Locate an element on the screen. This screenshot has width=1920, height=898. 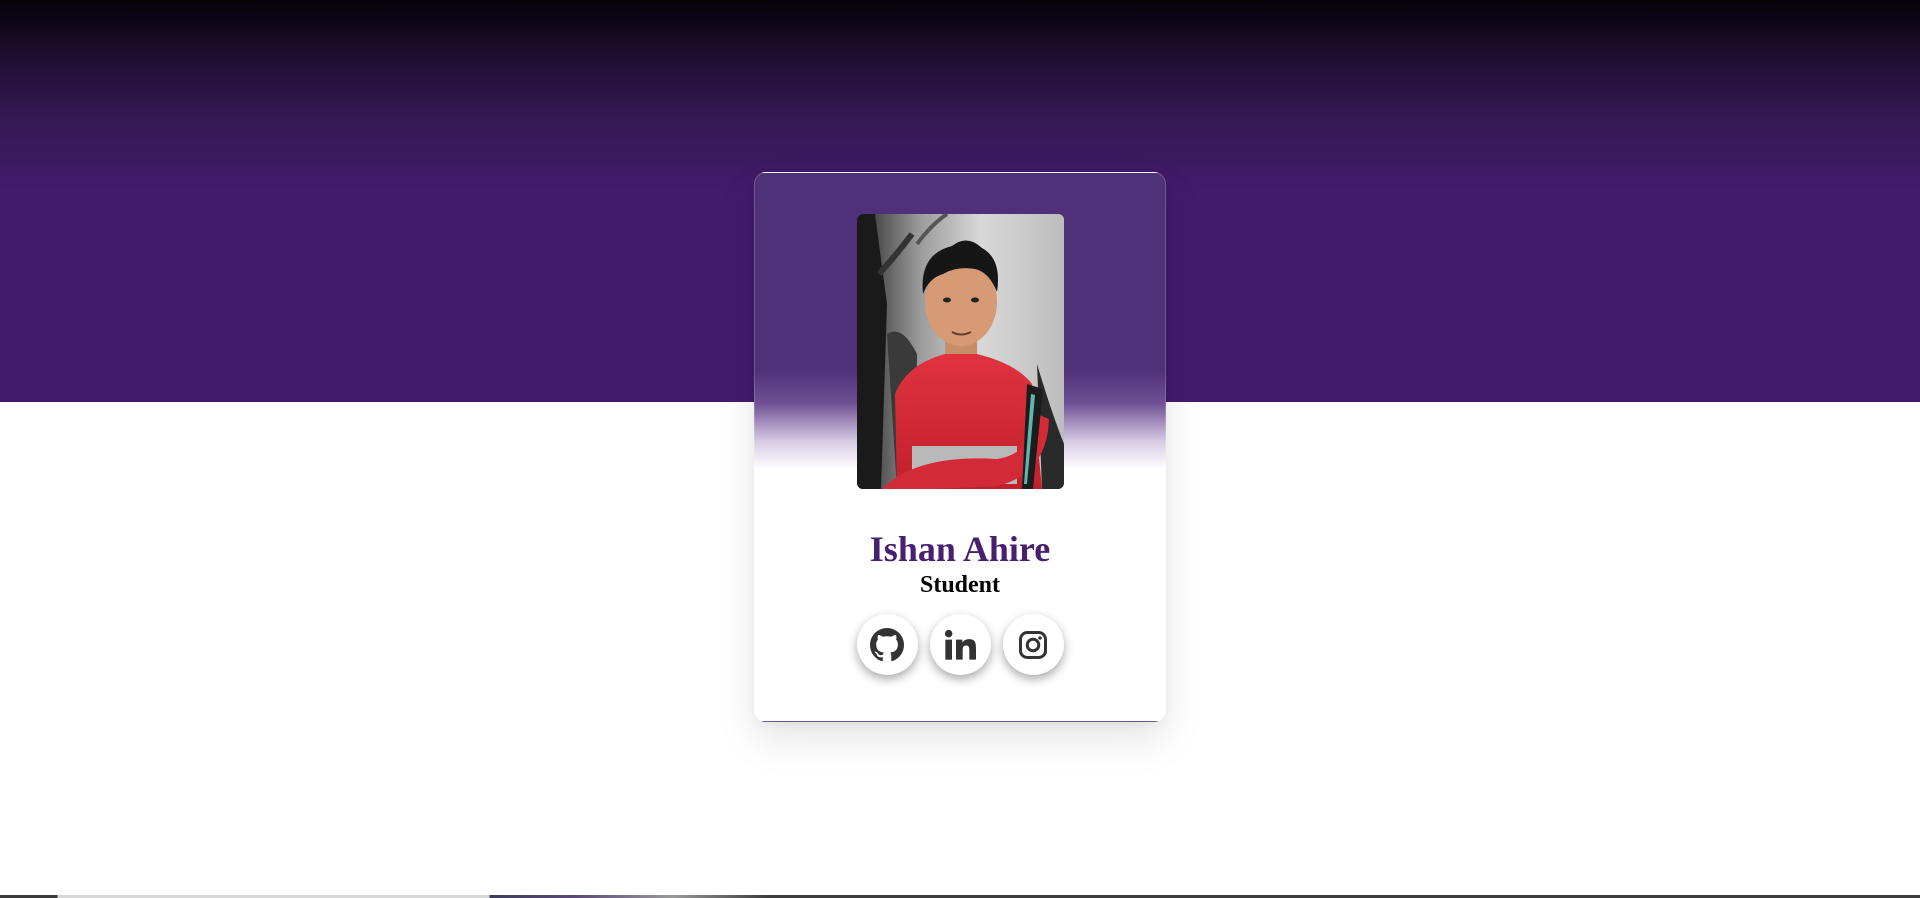
profile-role: Student is located at coordinates (960, 585).